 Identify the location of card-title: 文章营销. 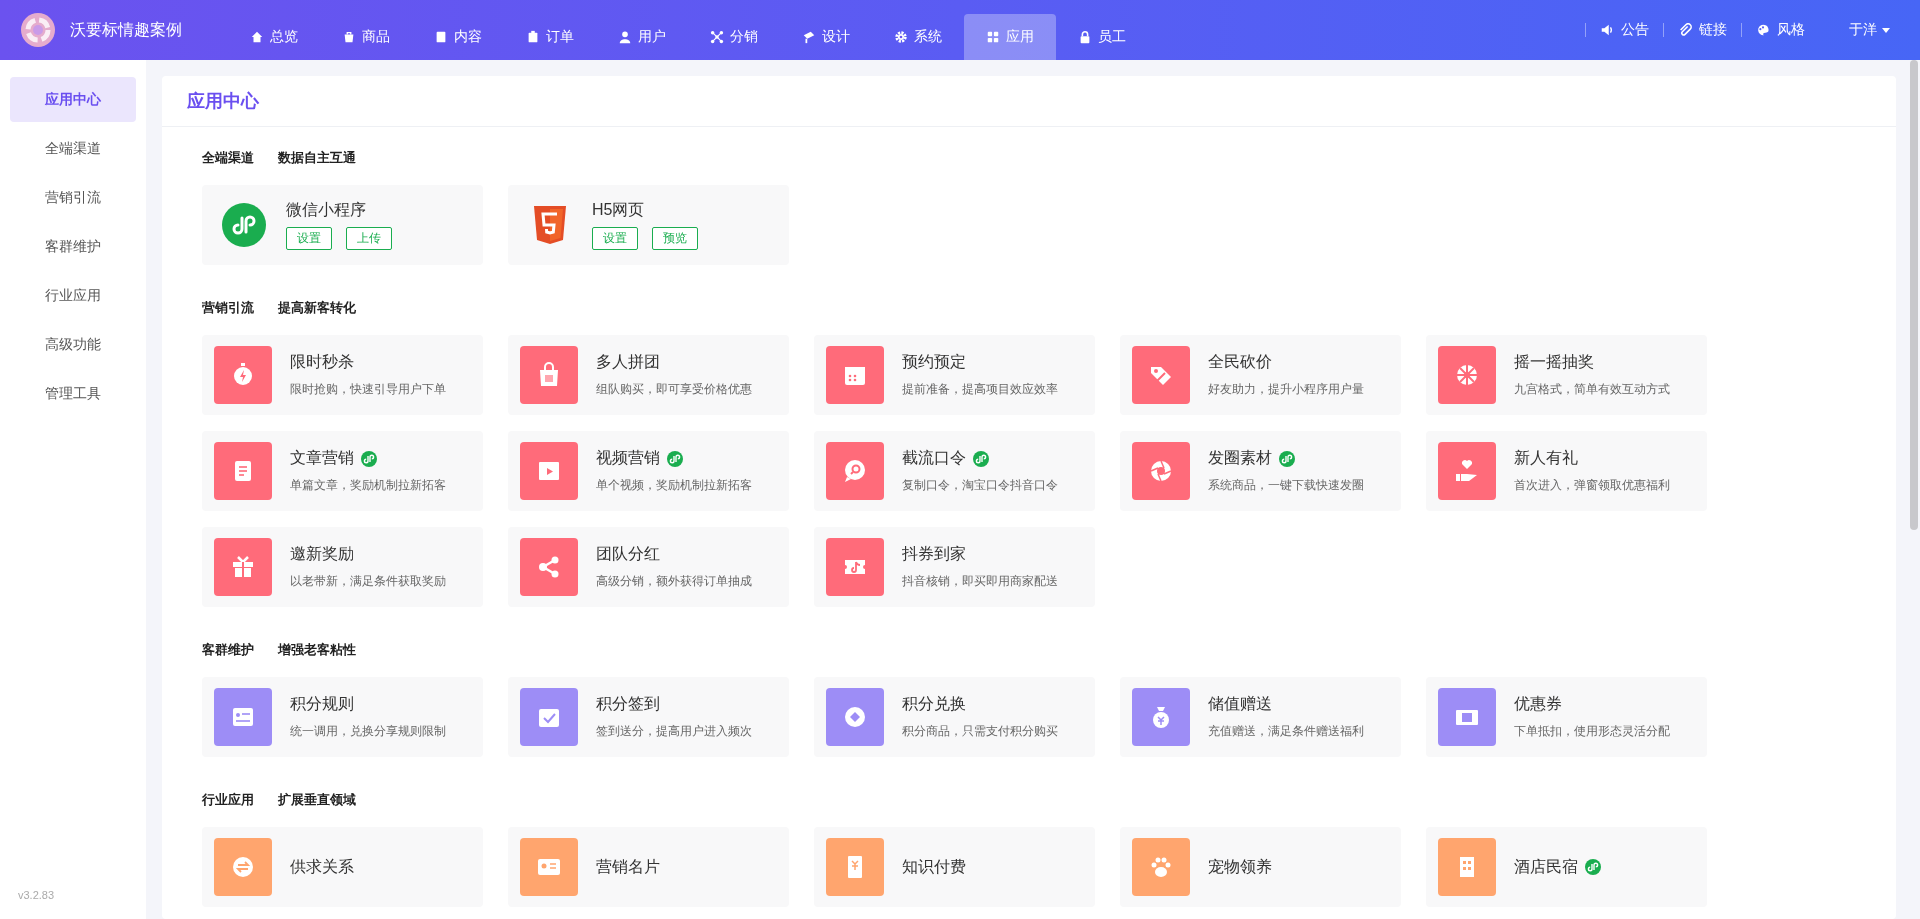
(322, 458).